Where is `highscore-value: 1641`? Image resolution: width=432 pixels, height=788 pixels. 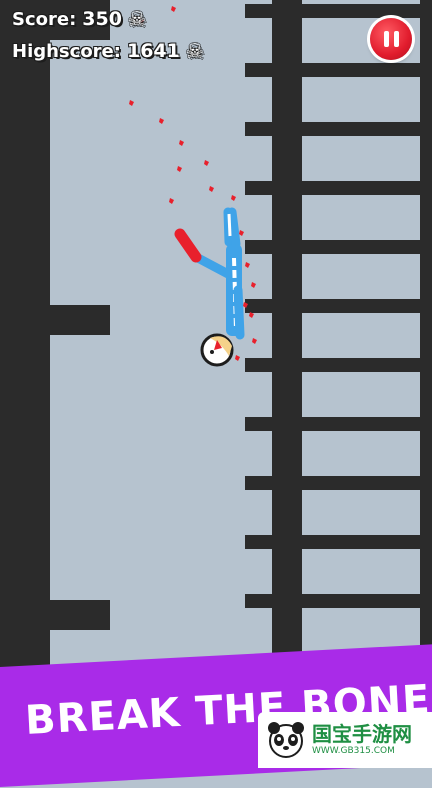
highscore-value: 1641 is located at coordinates (153, 51).